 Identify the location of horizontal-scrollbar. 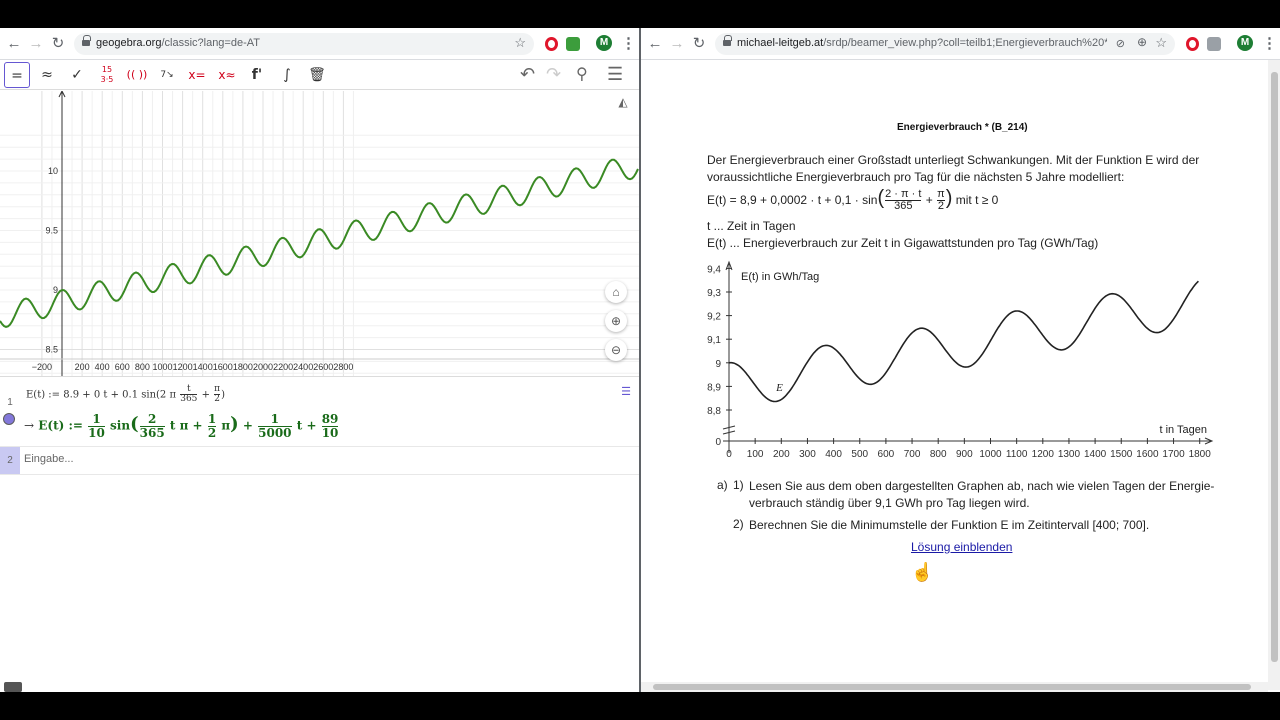
(954, 687).